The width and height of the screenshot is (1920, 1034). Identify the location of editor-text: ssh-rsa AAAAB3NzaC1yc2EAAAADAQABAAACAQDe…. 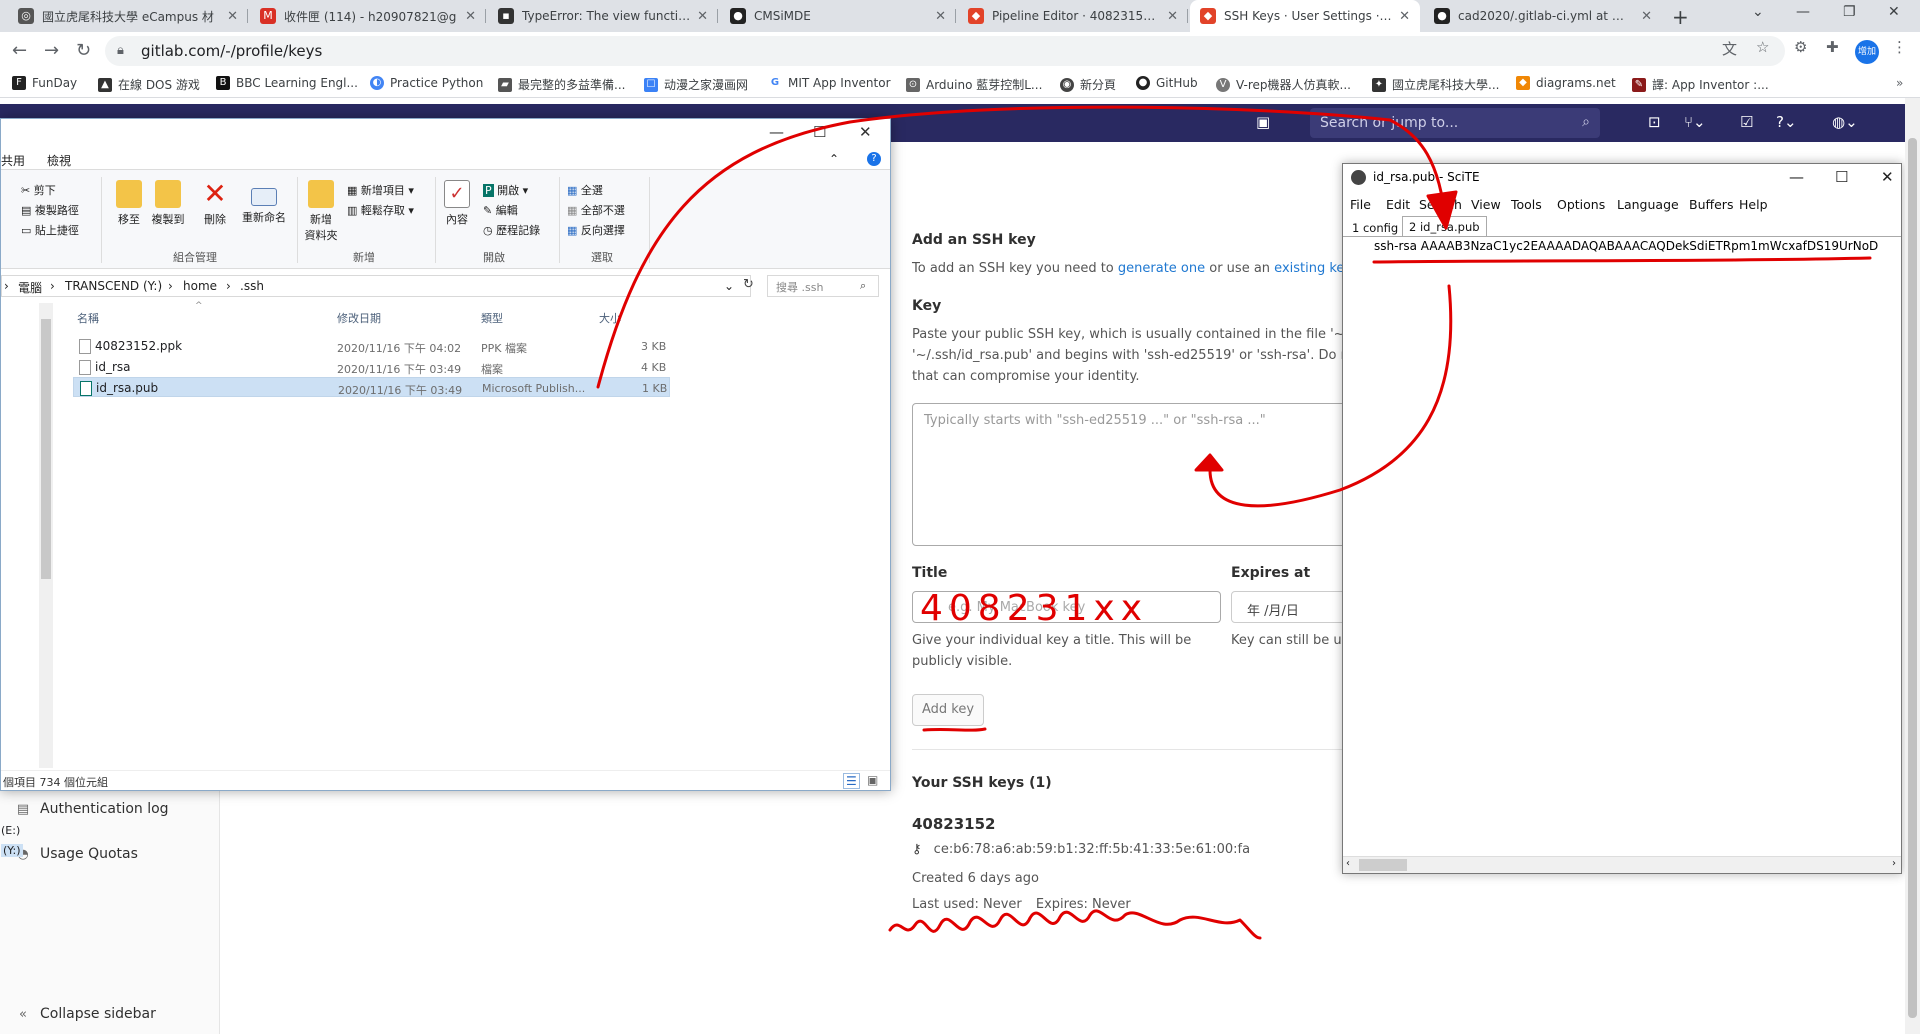
(1631, 248).